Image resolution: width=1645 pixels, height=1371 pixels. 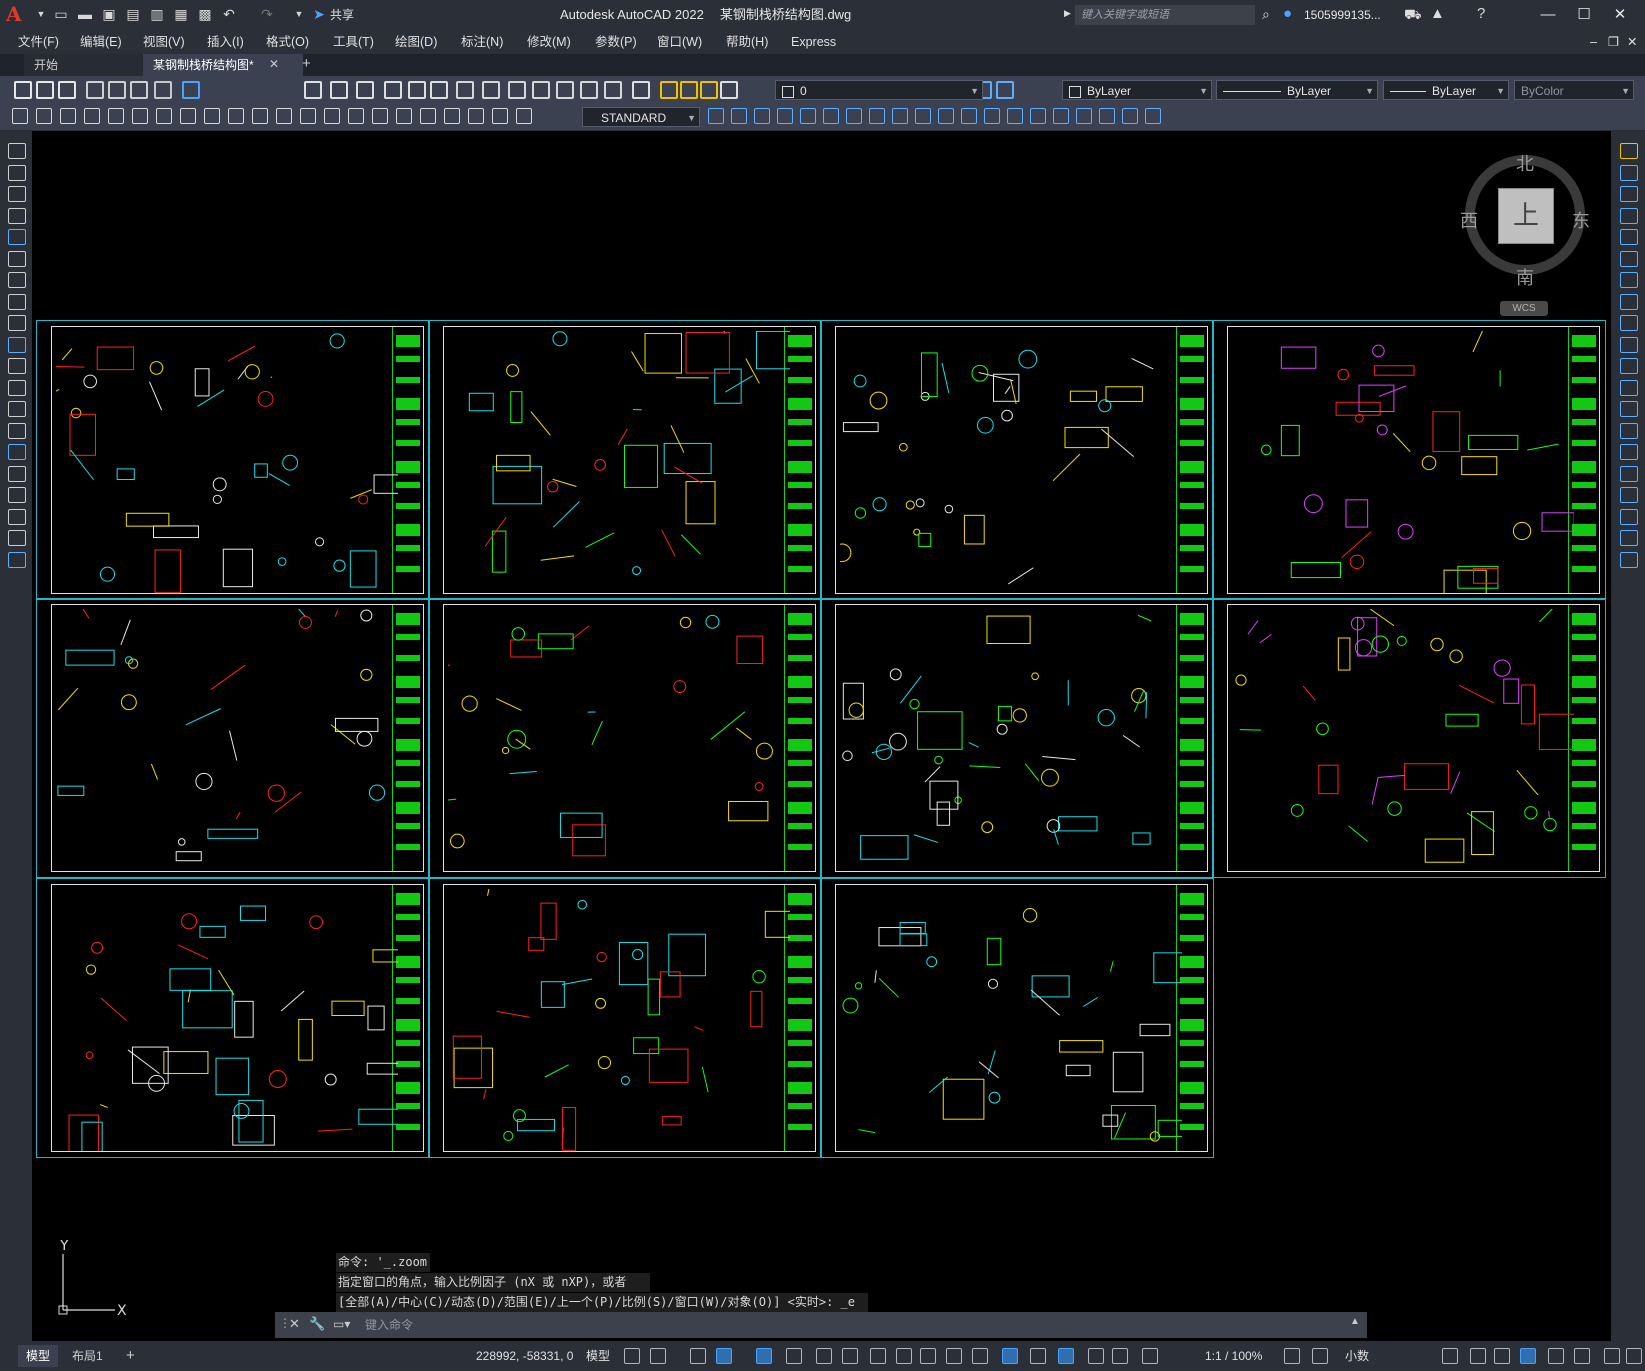 What do you see at coordinates (229, 14) in the screenshot?
I see `undo-icon: ↶` at bounding box center [229, 14].